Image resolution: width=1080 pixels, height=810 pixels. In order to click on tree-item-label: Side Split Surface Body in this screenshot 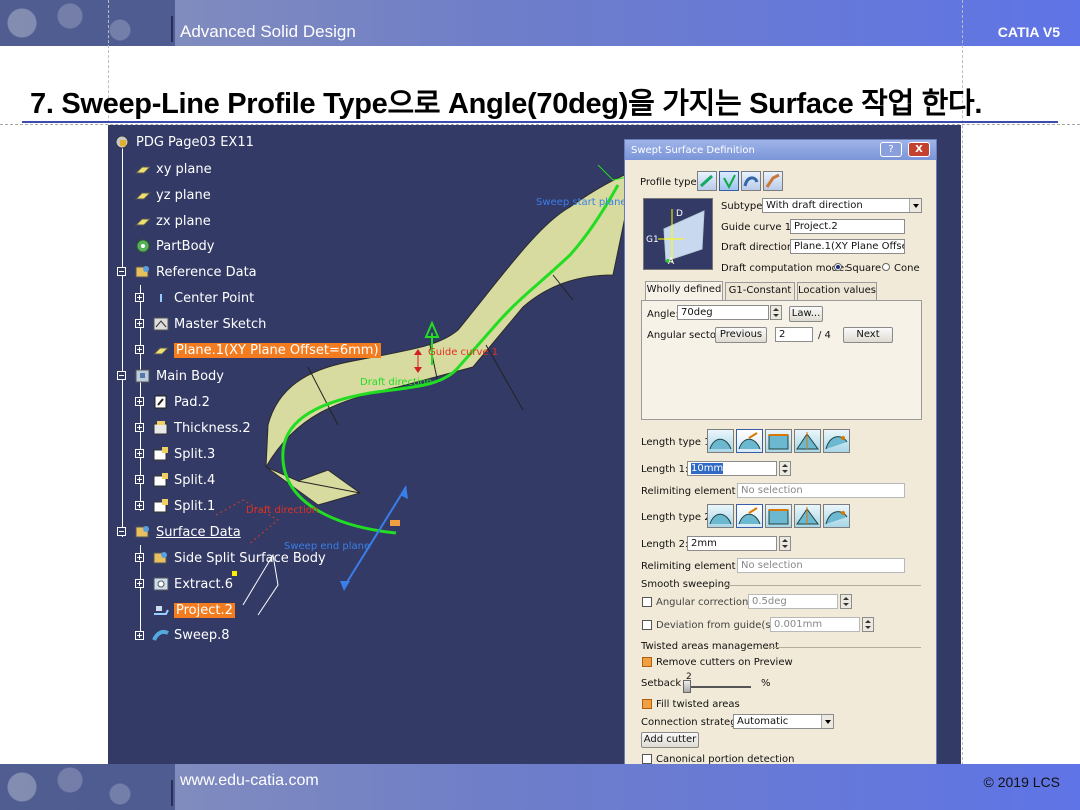, I will do `click(250, 558)`.